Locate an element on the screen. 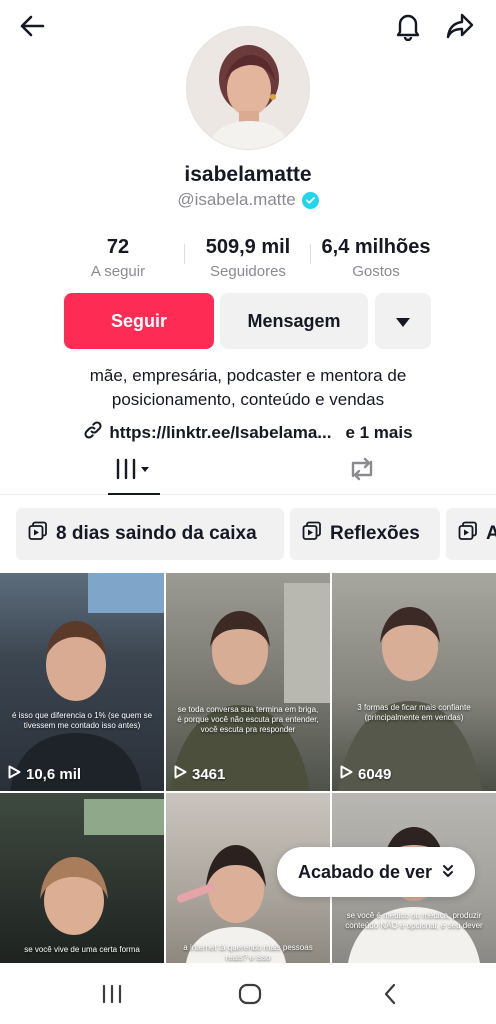 The height and width of the screenshot is (1024, 496). back-arrow-icon is located at coordinates (32, 26).